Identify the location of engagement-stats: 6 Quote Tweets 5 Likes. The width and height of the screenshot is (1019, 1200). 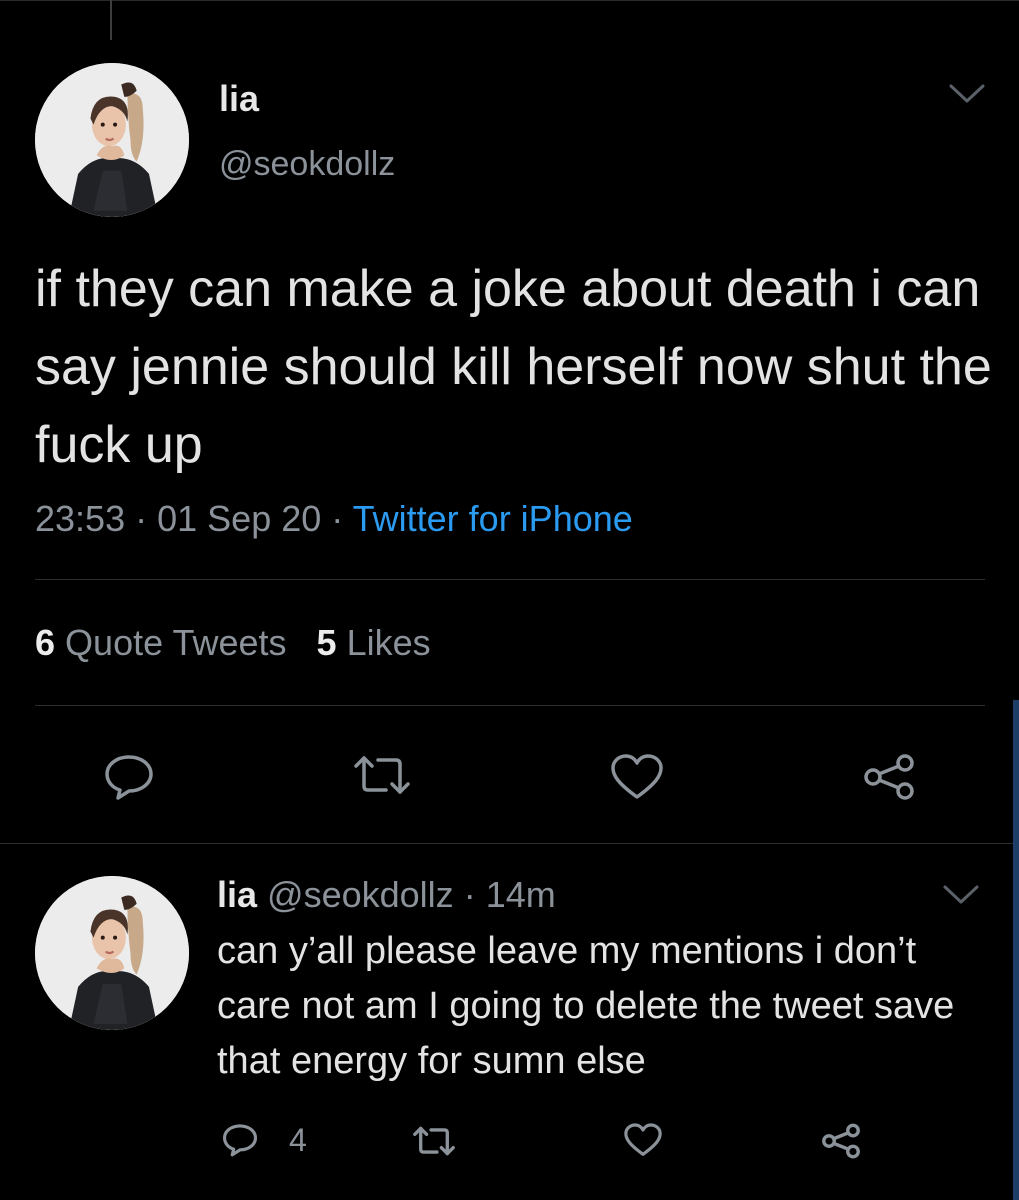
(233, 643).